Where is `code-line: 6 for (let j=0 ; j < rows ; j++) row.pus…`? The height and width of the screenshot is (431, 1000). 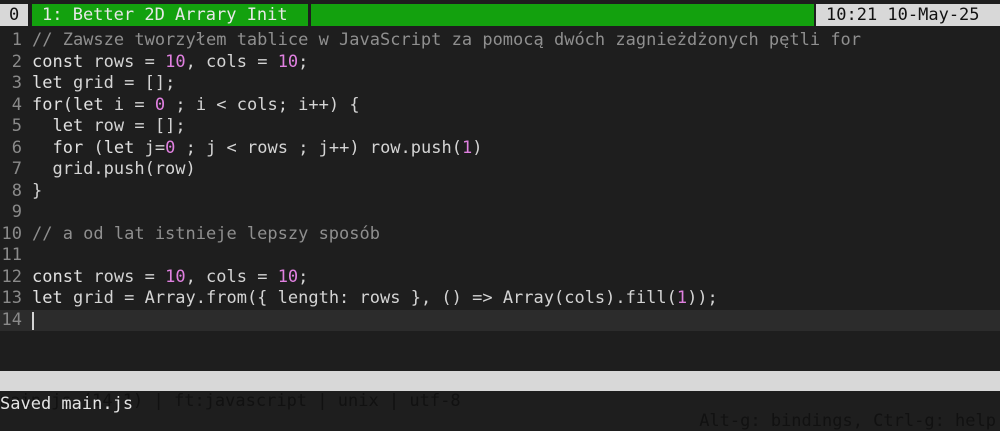 code-line: 6 for (let j=0 ; j < rows ; j++) row.pus… is located at coordinates (500, 149).